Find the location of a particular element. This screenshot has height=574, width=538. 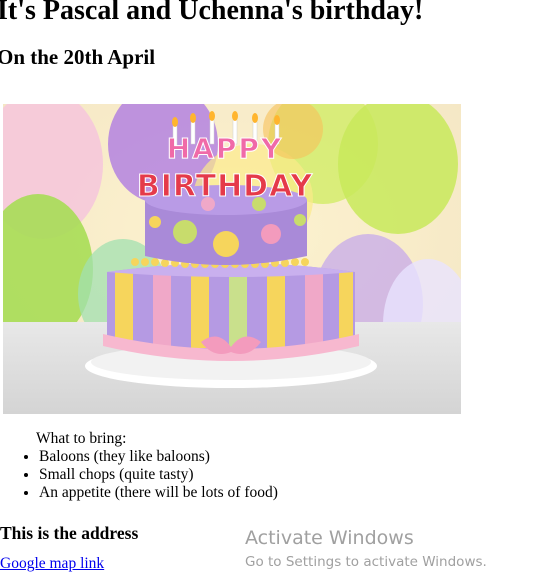

what-to-bring-label: What to bring: is located at coordinates (81, 438).